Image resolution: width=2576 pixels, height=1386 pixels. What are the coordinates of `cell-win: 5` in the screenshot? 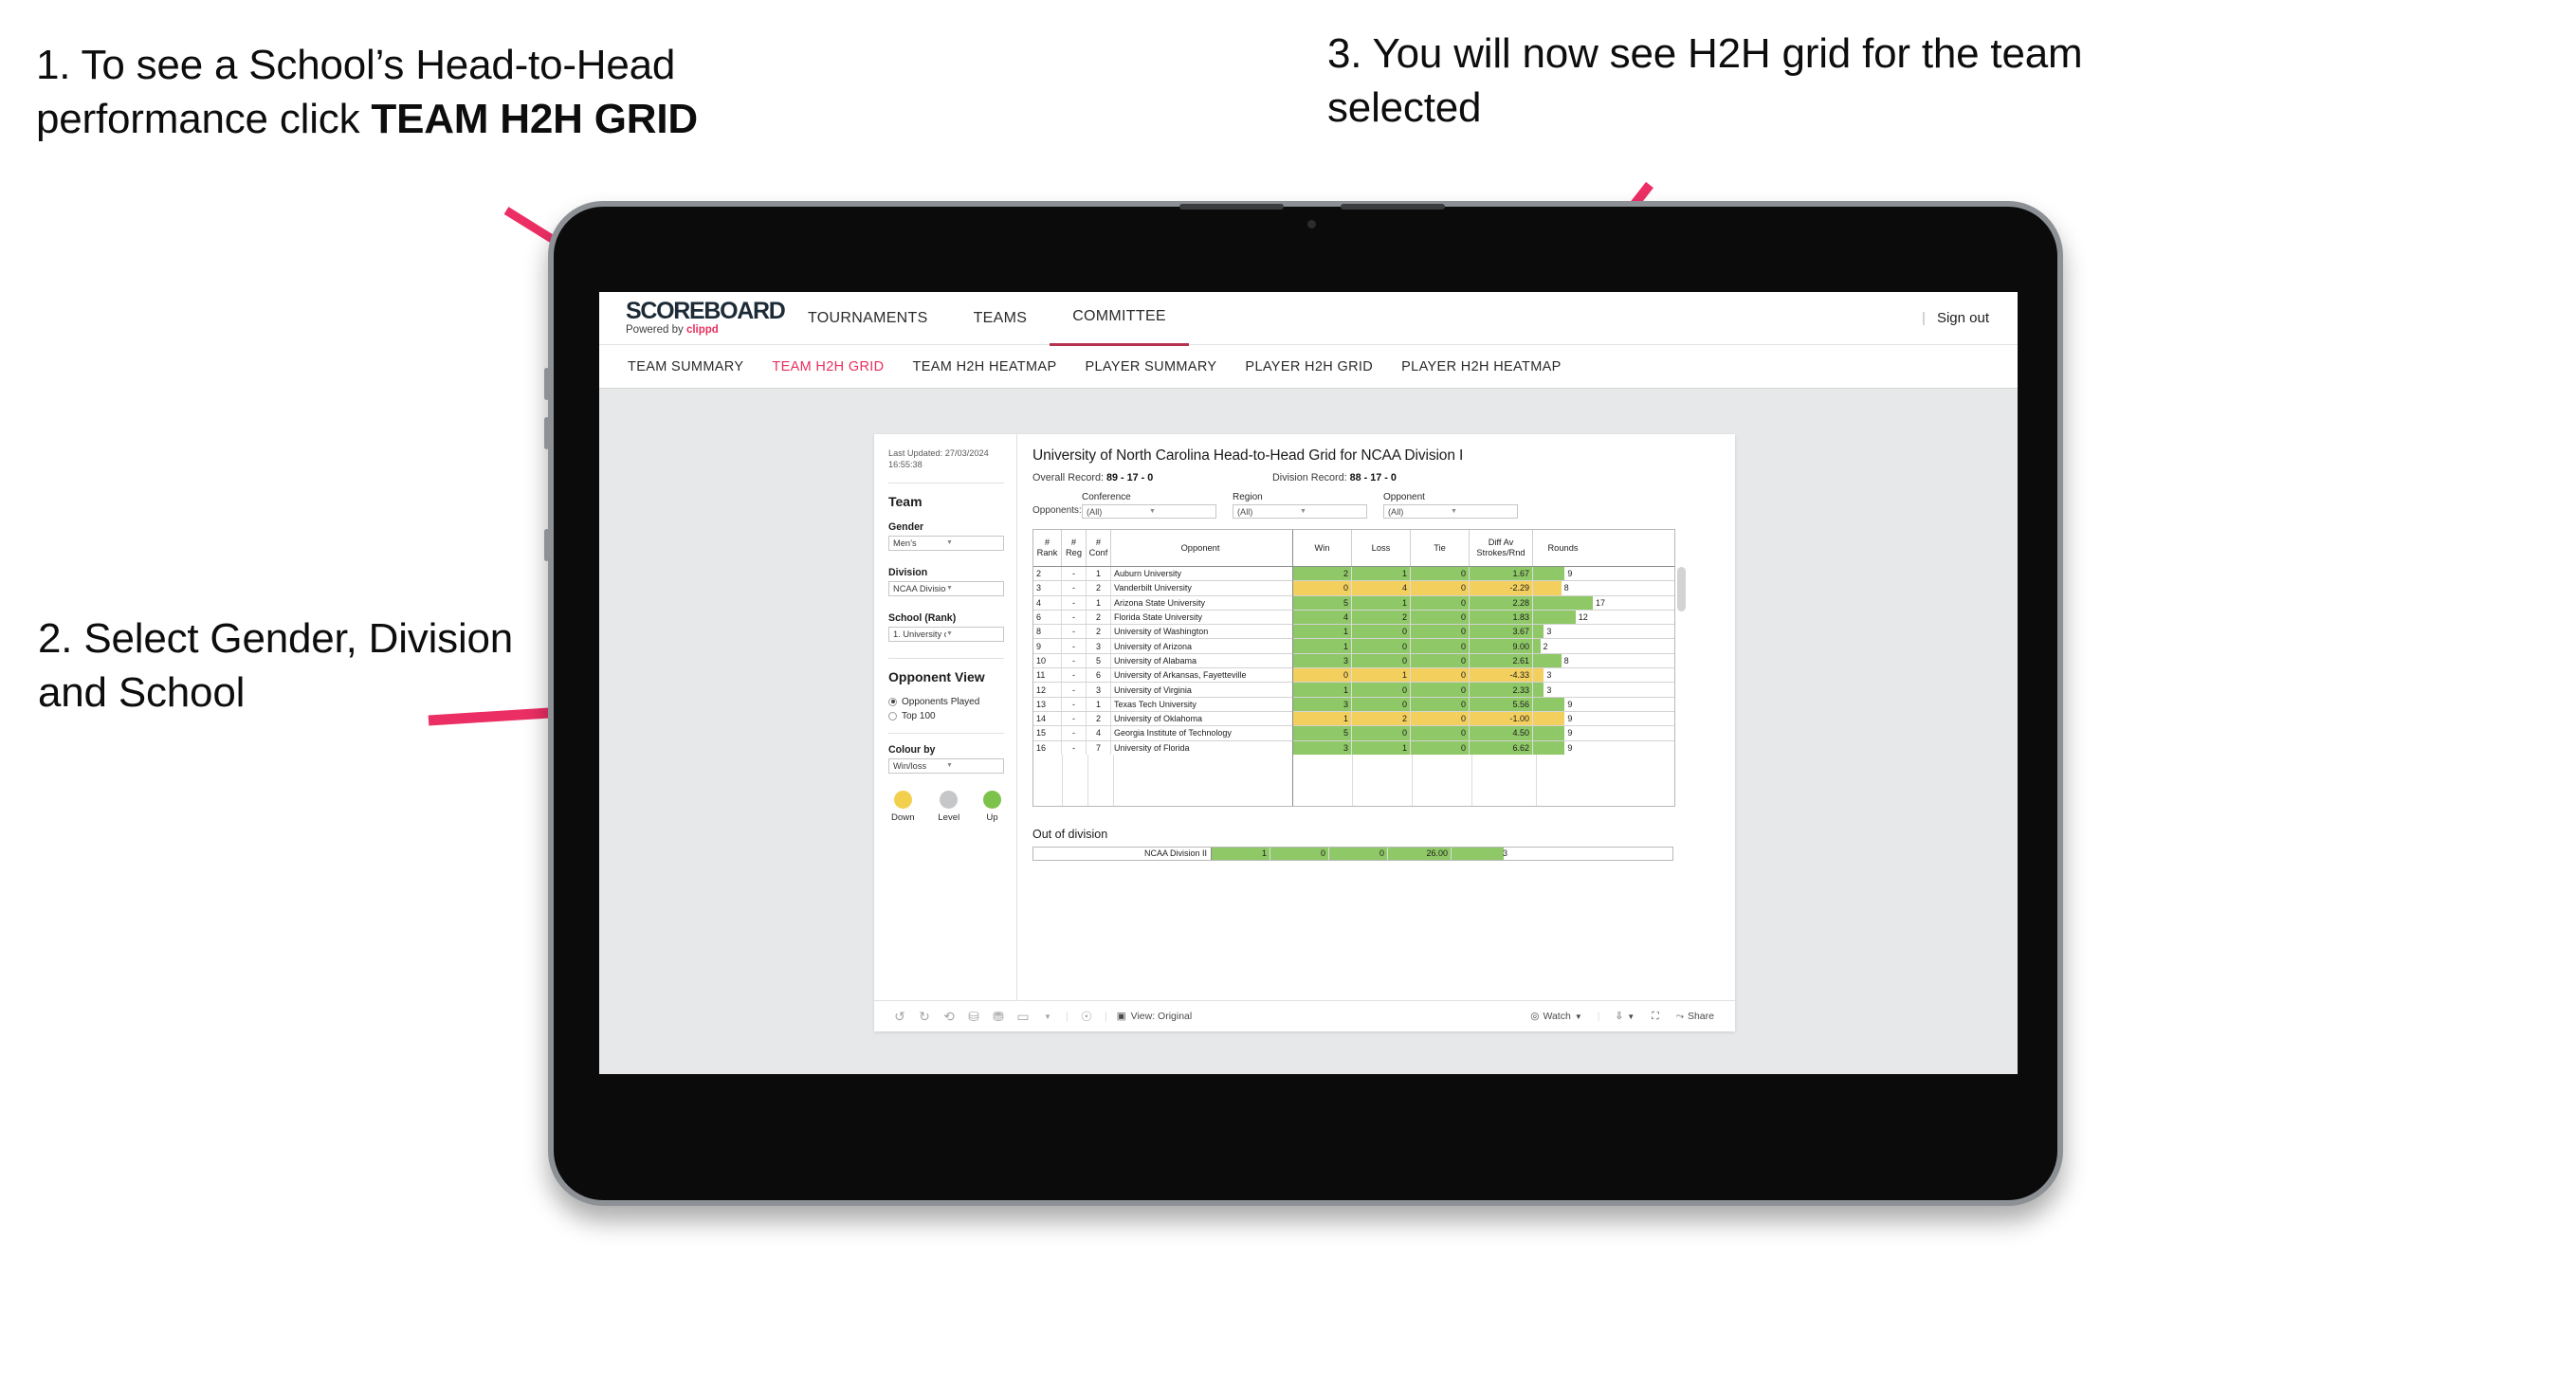 It's located at (1322, 733).